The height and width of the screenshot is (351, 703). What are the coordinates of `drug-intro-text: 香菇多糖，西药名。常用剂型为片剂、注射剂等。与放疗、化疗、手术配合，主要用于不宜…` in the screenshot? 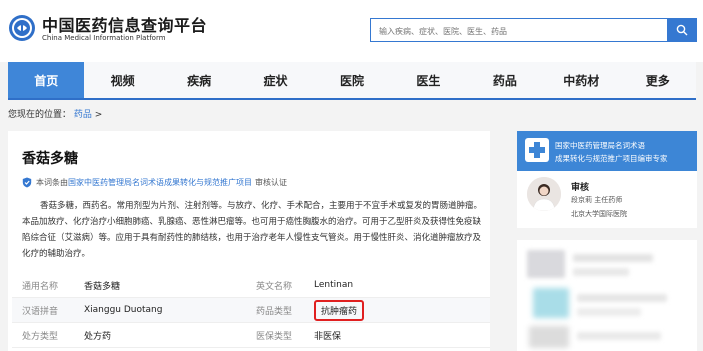 It's located at (252, 230).